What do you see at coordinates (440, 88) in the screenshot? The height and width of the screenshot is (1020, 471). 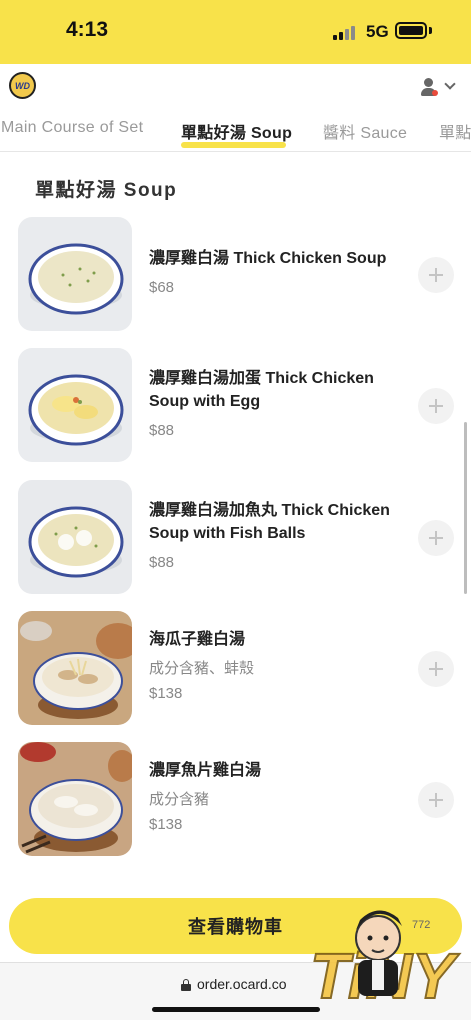 I see `user-menu-button` at bounding box center [440, 88].